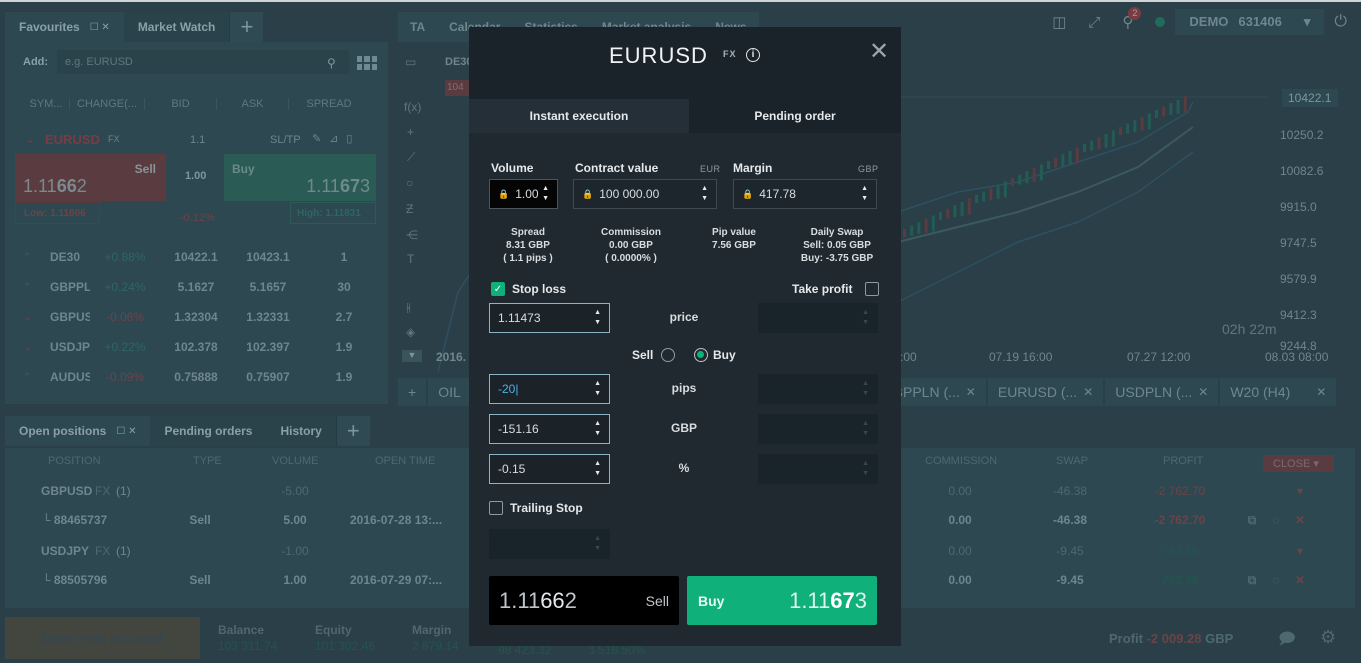  Describe the element at coordinates (295, 461) in the screenshot. I see `col-volume: VOLUME` at that location.